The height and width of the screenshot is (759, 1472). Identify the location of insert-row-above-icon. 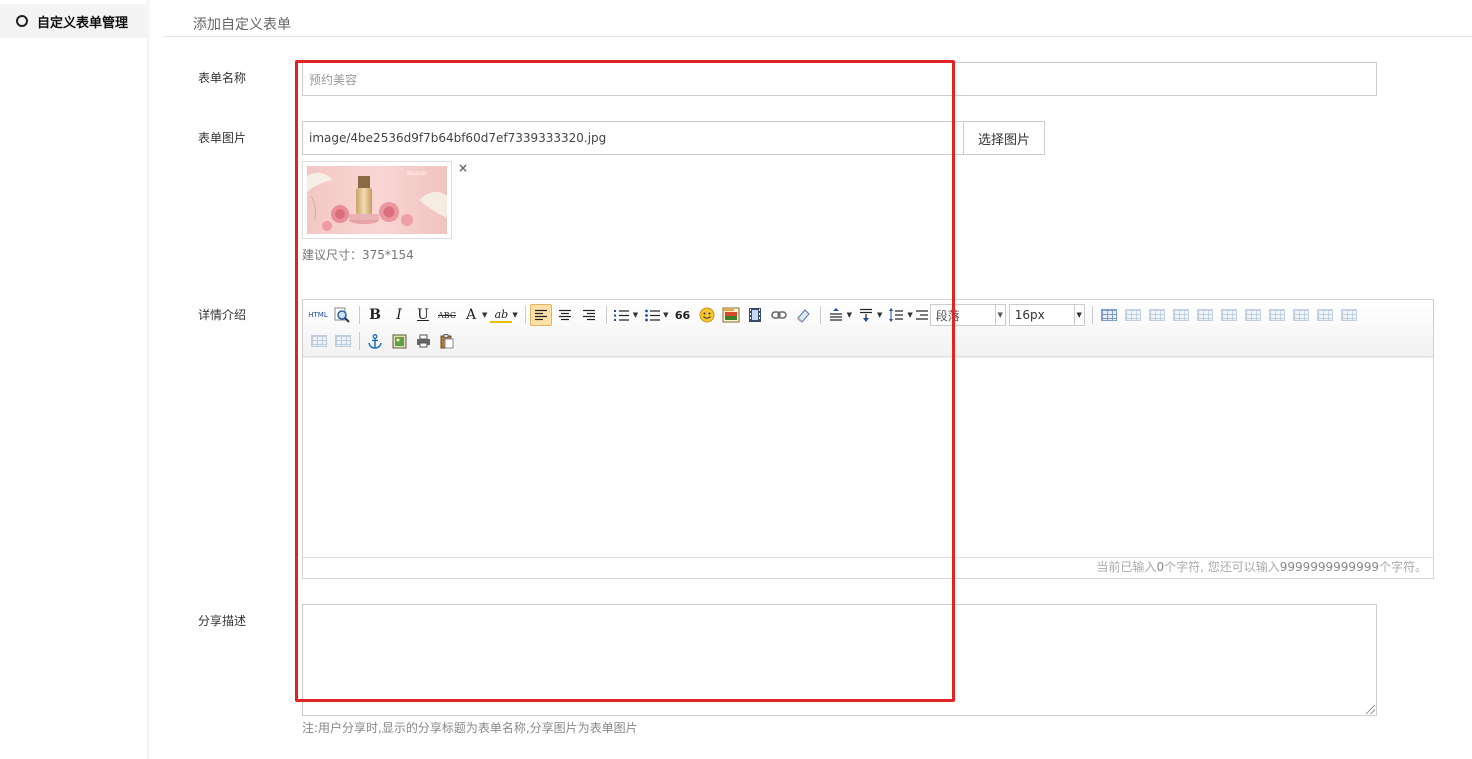
(1156, 315).